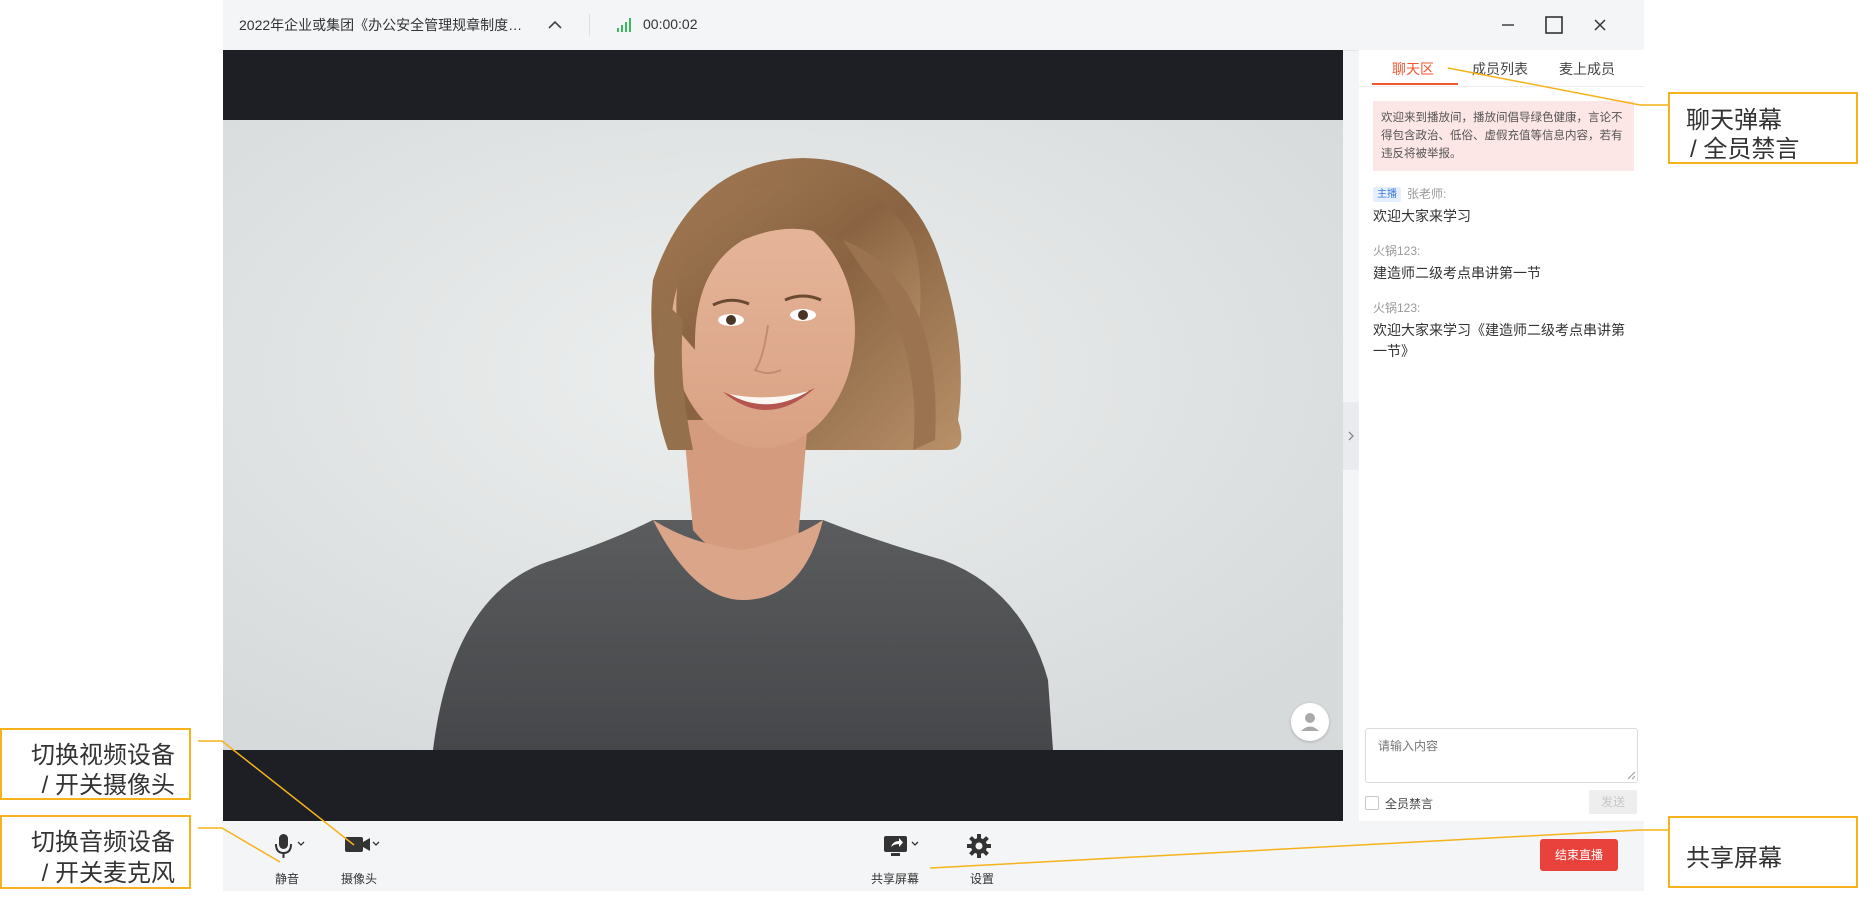 Image resolution: width=1858 pixels, height=898 pixels. Describe the element at coordinates (287, 879) in the screenshot. I see `mute-label: 静音` at that location.